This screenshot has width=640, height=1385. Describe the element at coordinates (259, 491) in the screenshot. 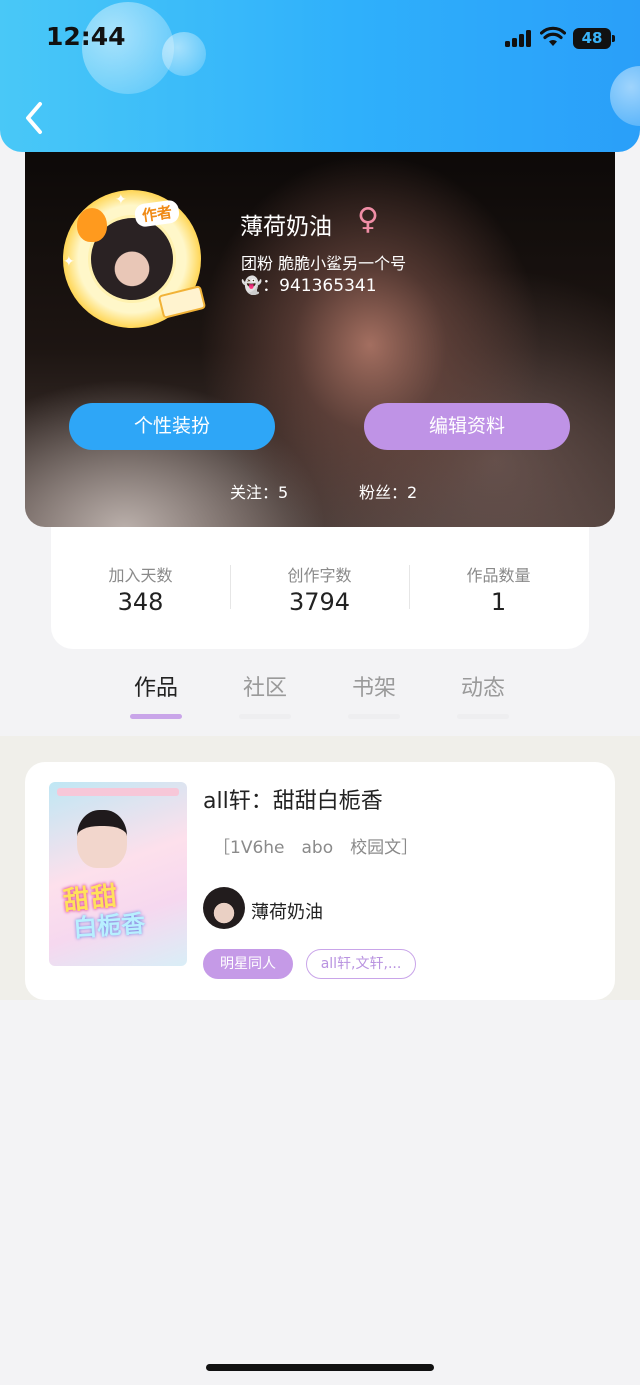

I see `following-count: 关注：5` at that location.